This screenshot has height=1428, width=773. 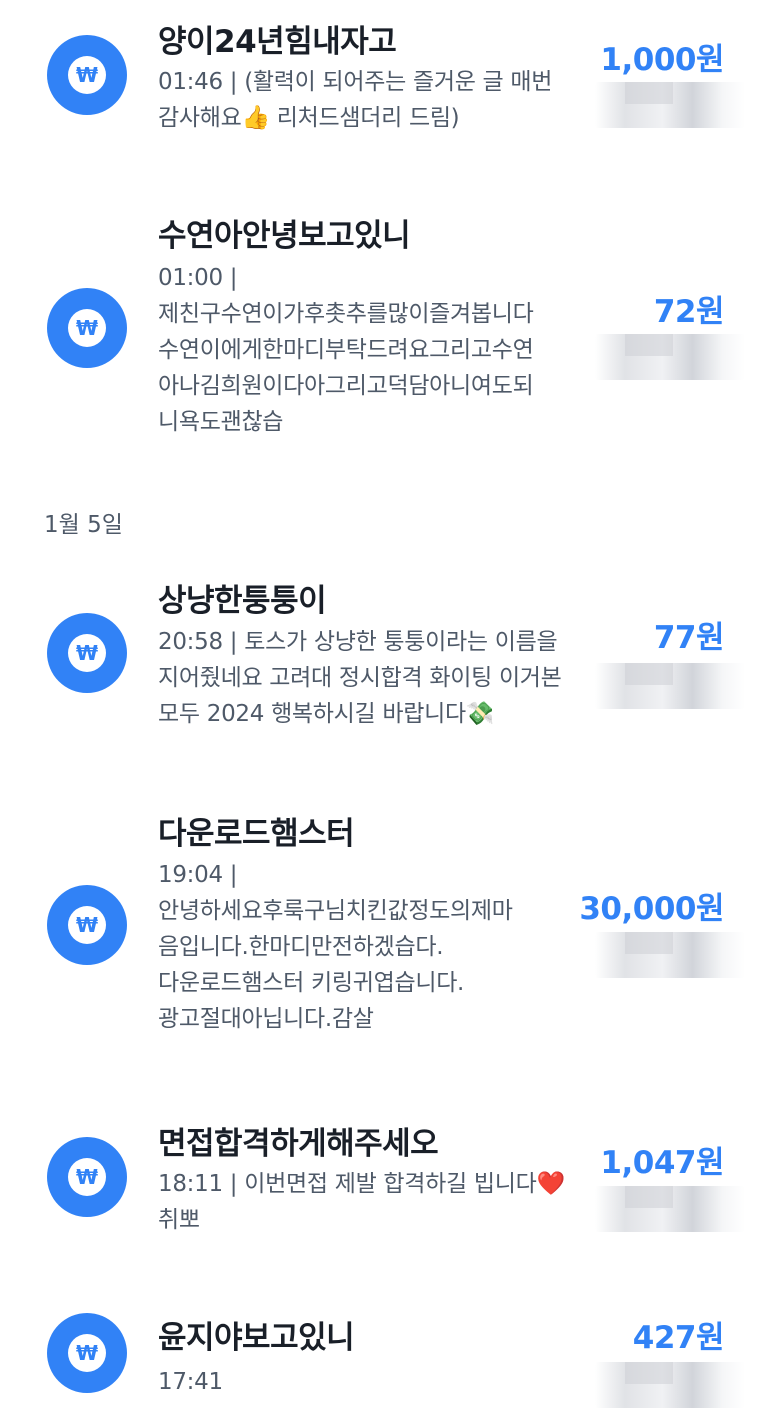 I want to click on transfer-message: 17:41, so click(x=368, y=1382).